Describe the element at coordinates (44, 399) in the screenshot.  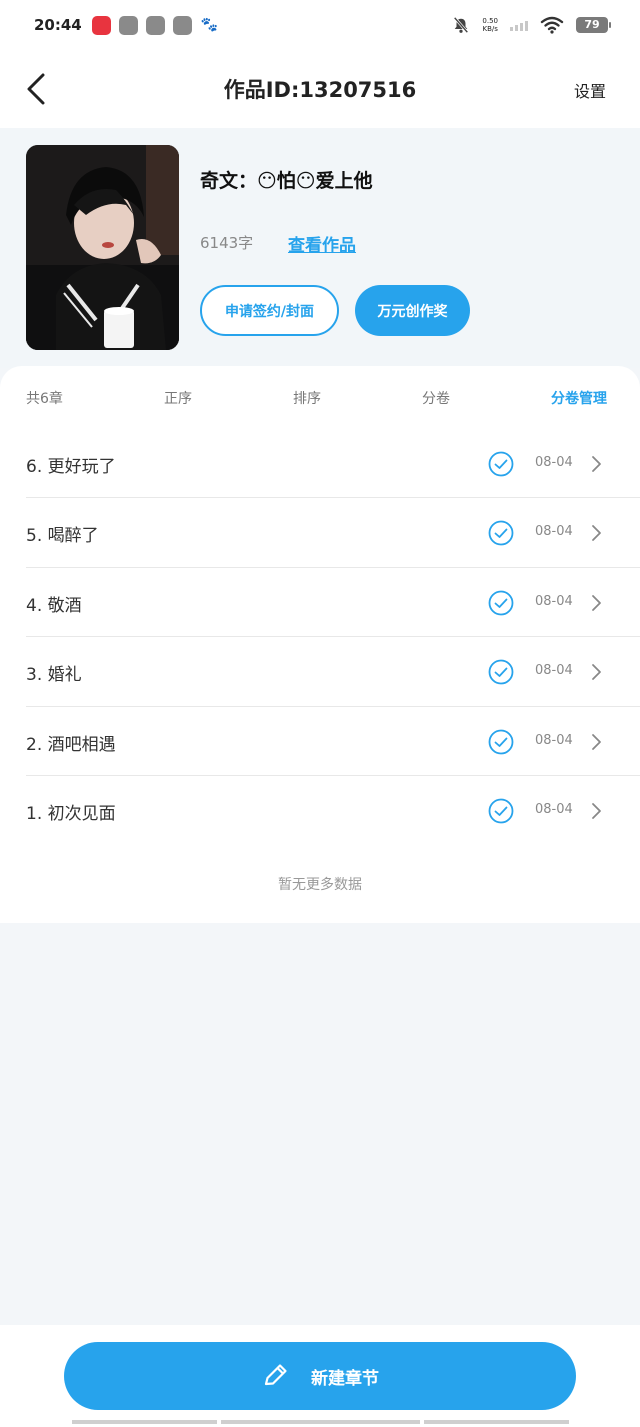
I see `chapter-count: 共6章` at that location.